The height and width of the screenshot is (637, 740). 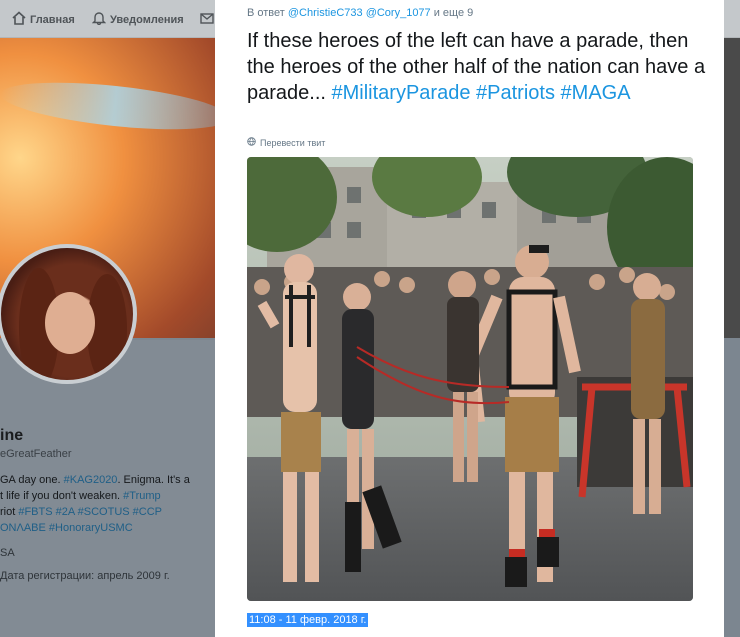 I want to click on bio-text: t life if you don't weaken., so click(x=62, y=496).